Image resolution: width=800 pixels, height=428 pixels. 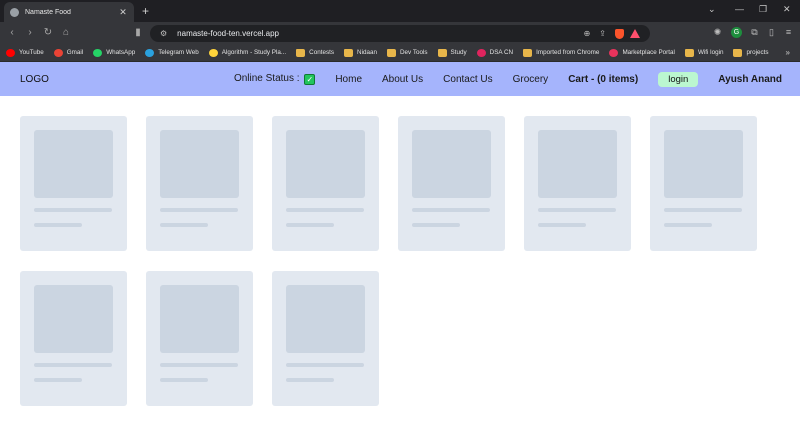 I want to click on bookmark-item: DSA CN, so click(x=495, y=52).